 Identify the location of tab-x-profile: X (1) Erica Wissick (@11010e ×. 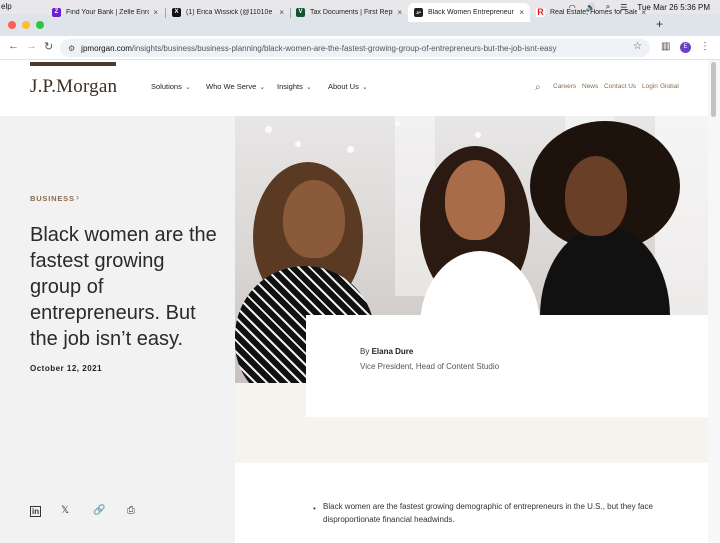
(228, 12).